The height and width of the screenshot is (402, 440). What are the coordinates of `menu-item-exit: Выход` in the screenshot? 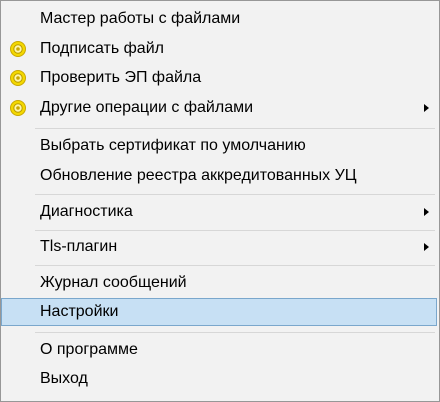 It's located at (220, 379).